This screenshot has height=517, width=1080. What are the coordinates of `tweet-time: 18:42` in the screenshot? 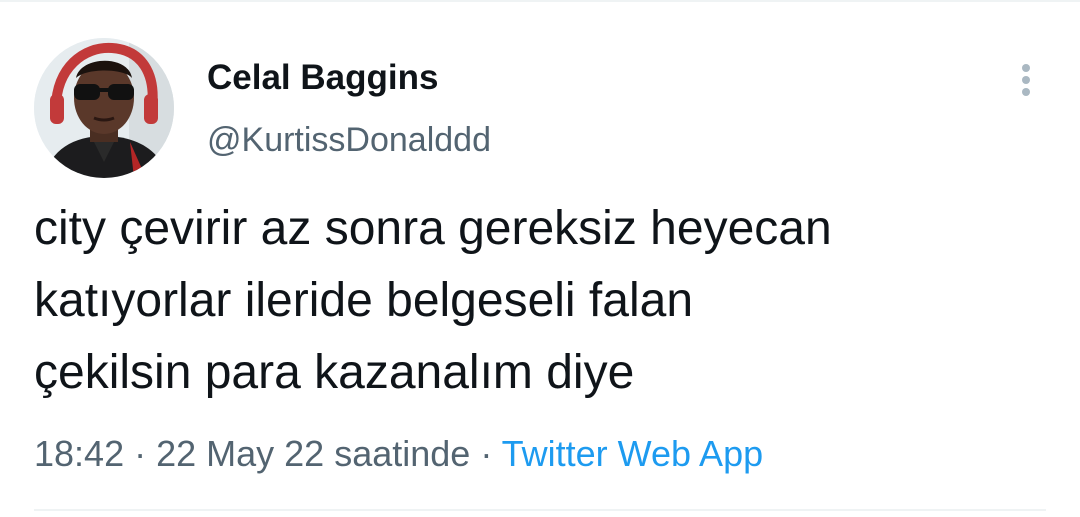 It's located at (79, 453).